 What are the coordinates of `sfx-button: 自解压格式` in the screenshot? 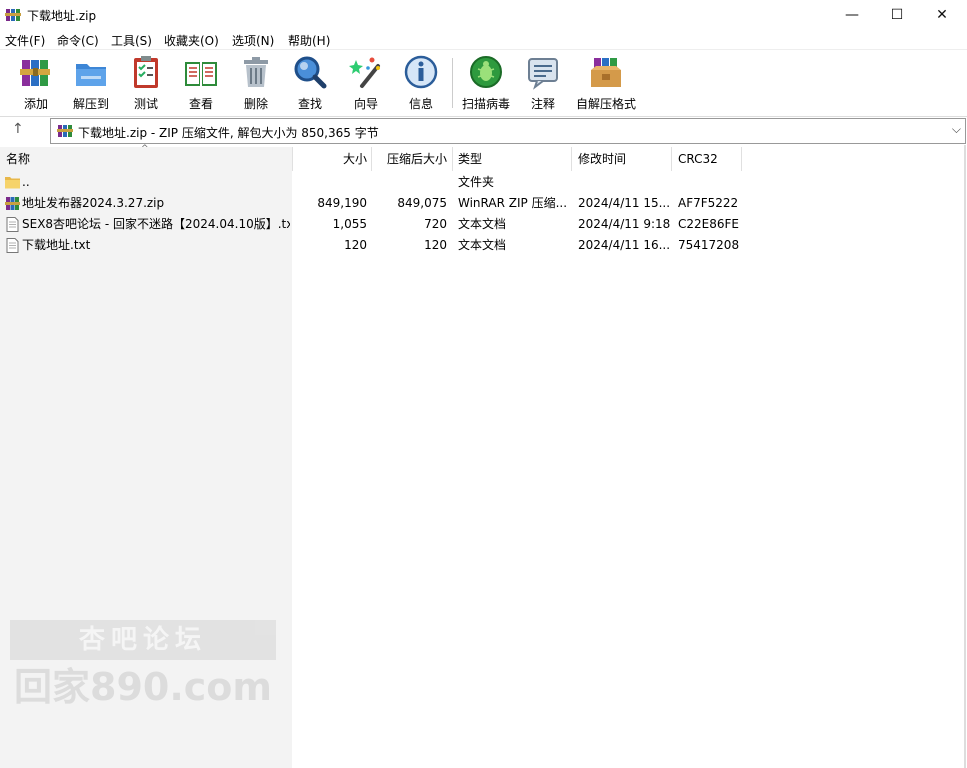 It's located at (606, 83).